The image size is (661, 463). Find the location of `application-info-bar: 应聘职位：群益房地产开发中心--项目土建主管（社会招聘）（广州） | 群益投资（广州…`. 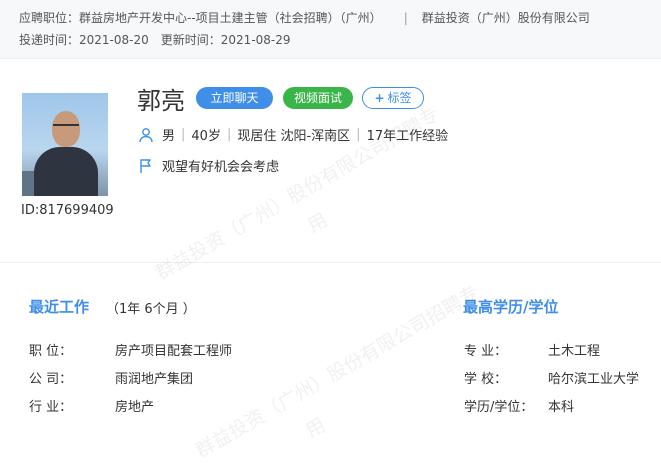

application-info-bar: 应聘职位：群益房地产开发中心--项目土建主管（社会招聘）（广州） | 群益投资（广州… is located at coordinates (330, 29).